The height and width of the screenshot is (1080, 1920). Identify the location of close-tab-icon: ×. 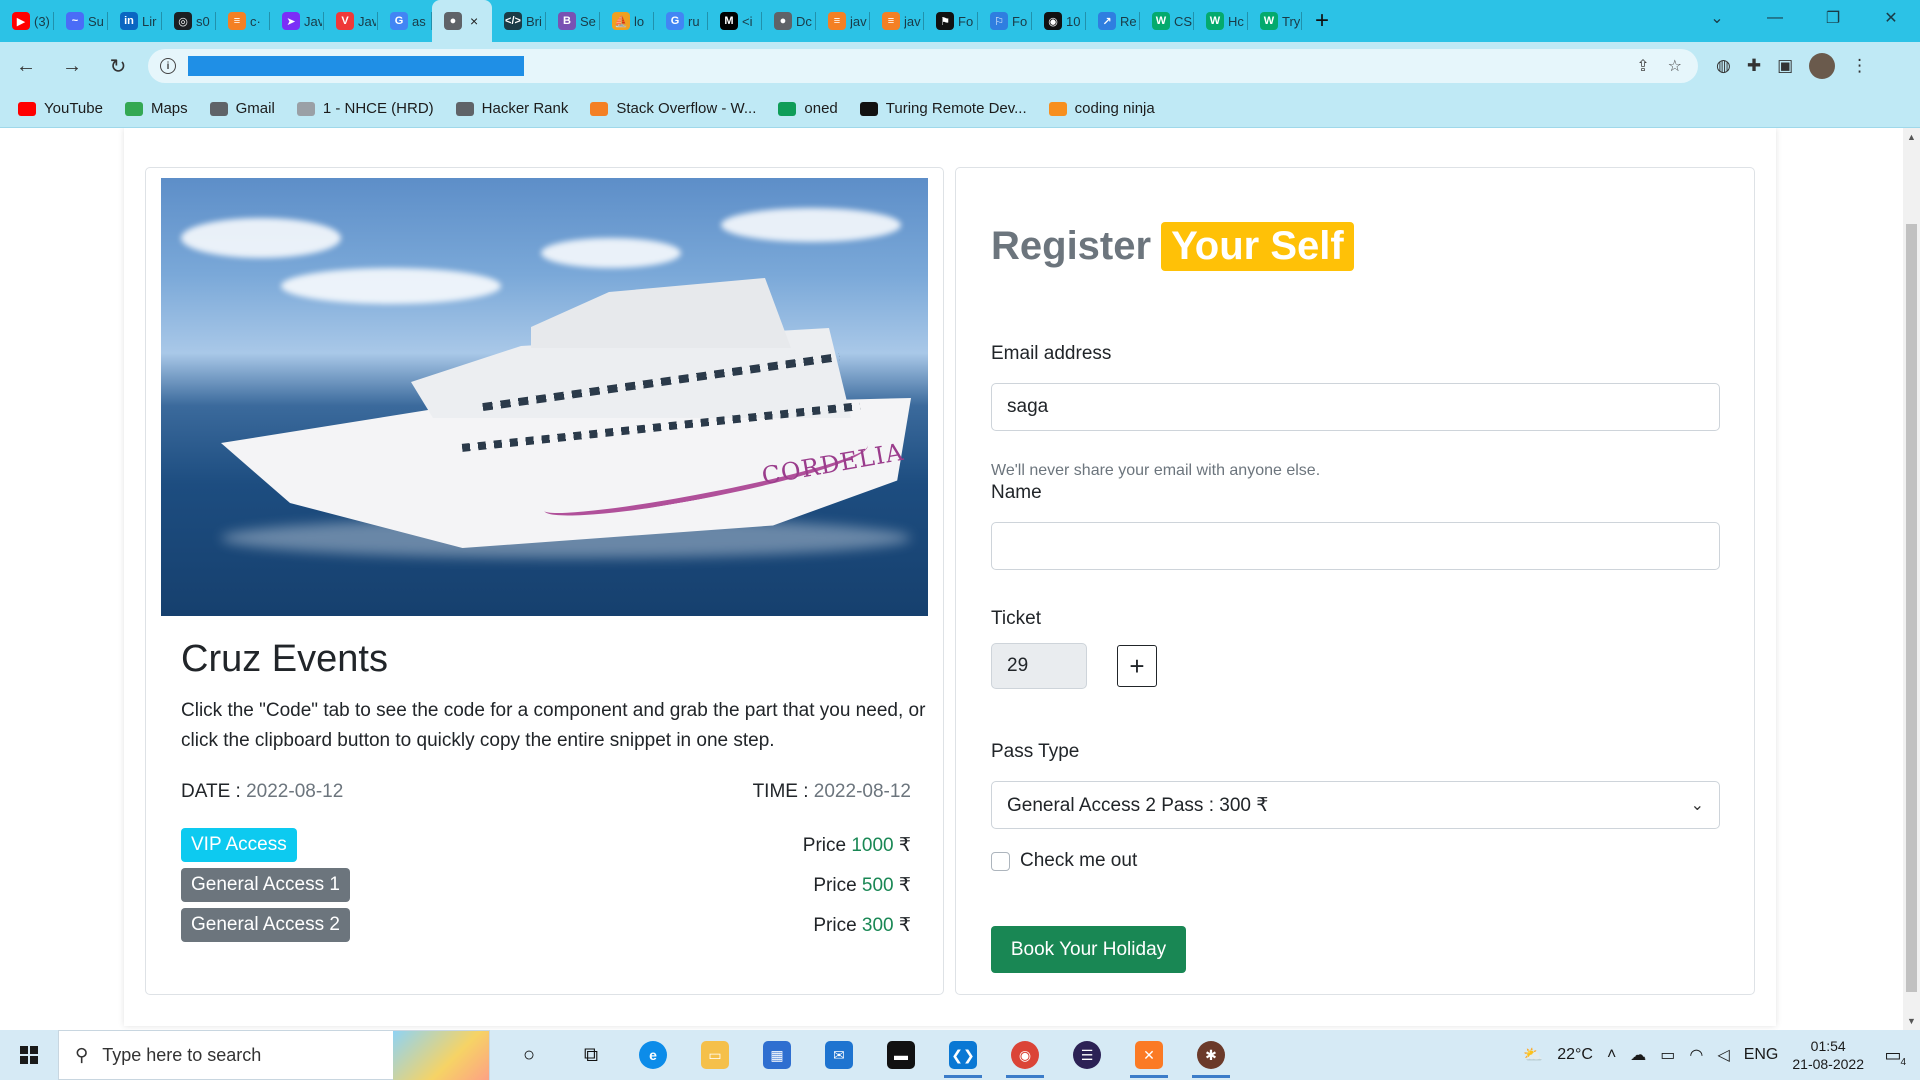
(474, 21).